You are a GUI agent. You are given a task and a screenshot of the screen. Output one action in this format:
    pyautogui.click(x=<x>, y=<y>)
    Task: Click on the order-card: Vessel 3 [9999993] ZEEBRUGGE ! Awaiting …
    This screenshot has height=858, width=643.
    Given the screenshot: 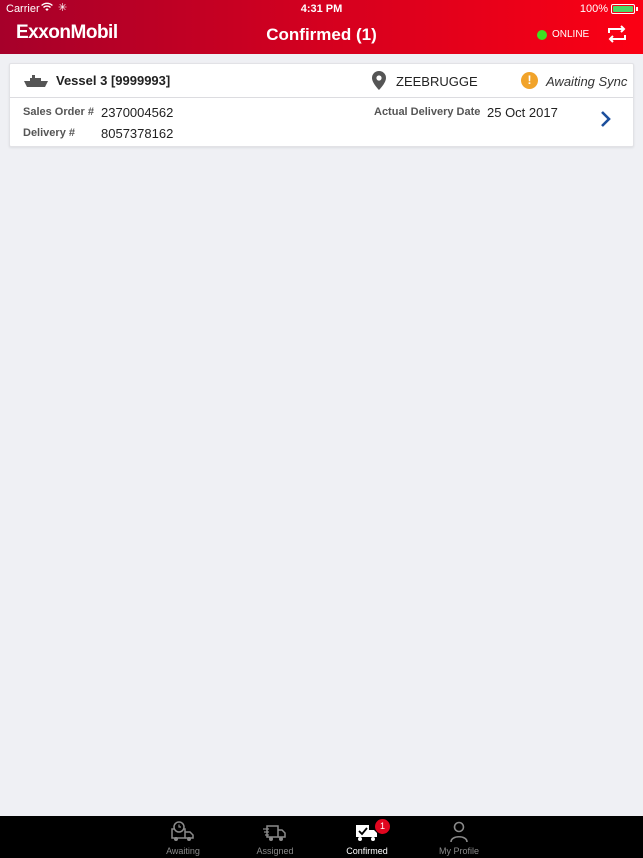 What is the action you would take?
    pyautogui.click(x=321, y=105)
    